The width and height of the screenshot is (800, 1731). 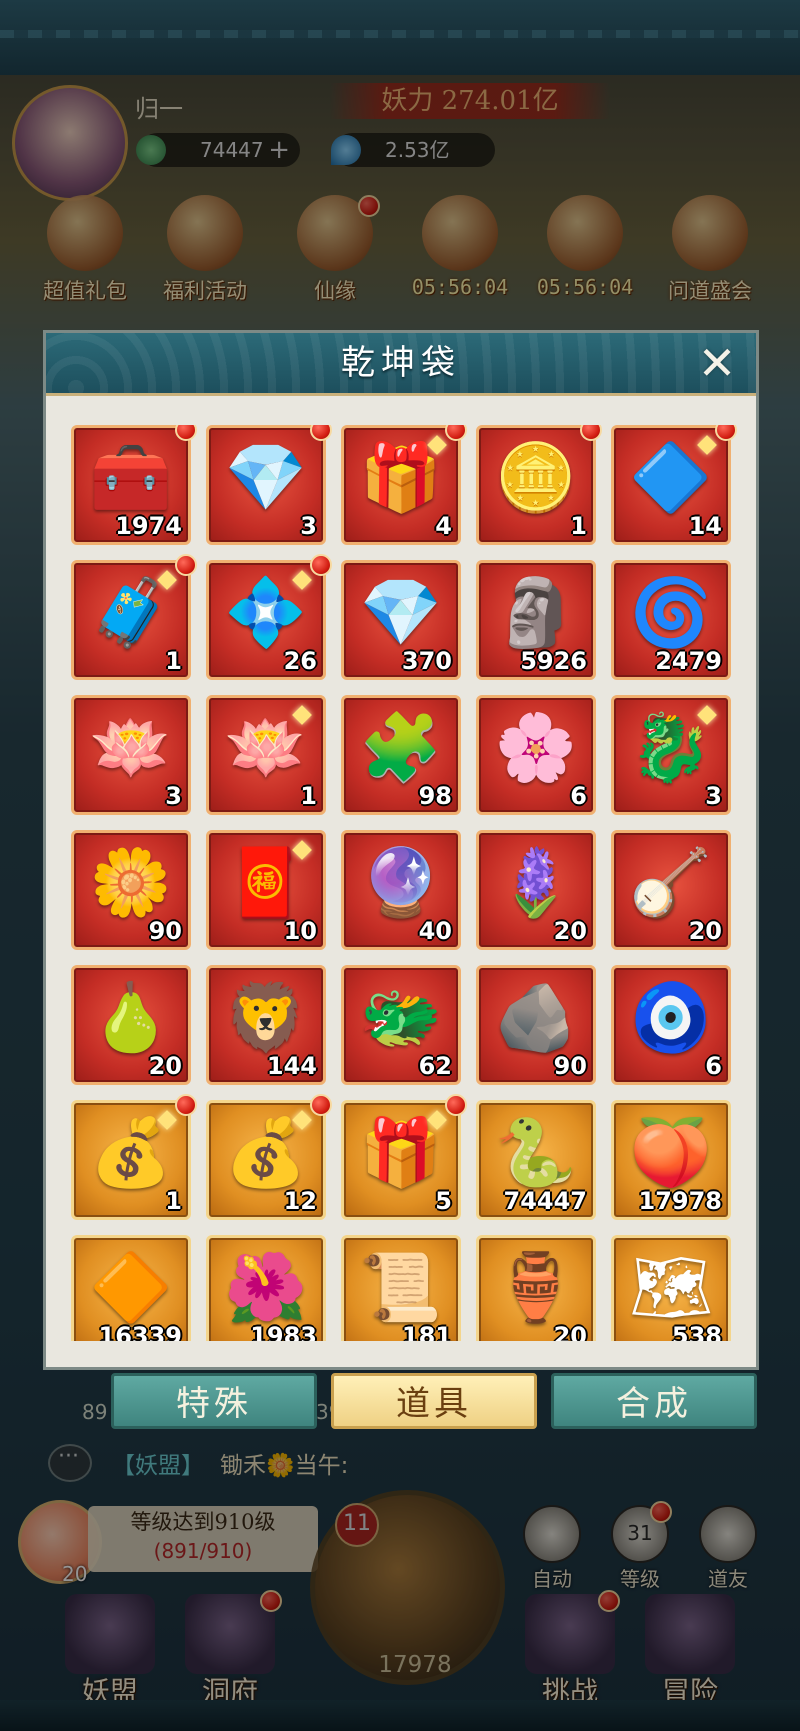 I want to click on item-slot: 🌸 6, so click(x=536, y=755).